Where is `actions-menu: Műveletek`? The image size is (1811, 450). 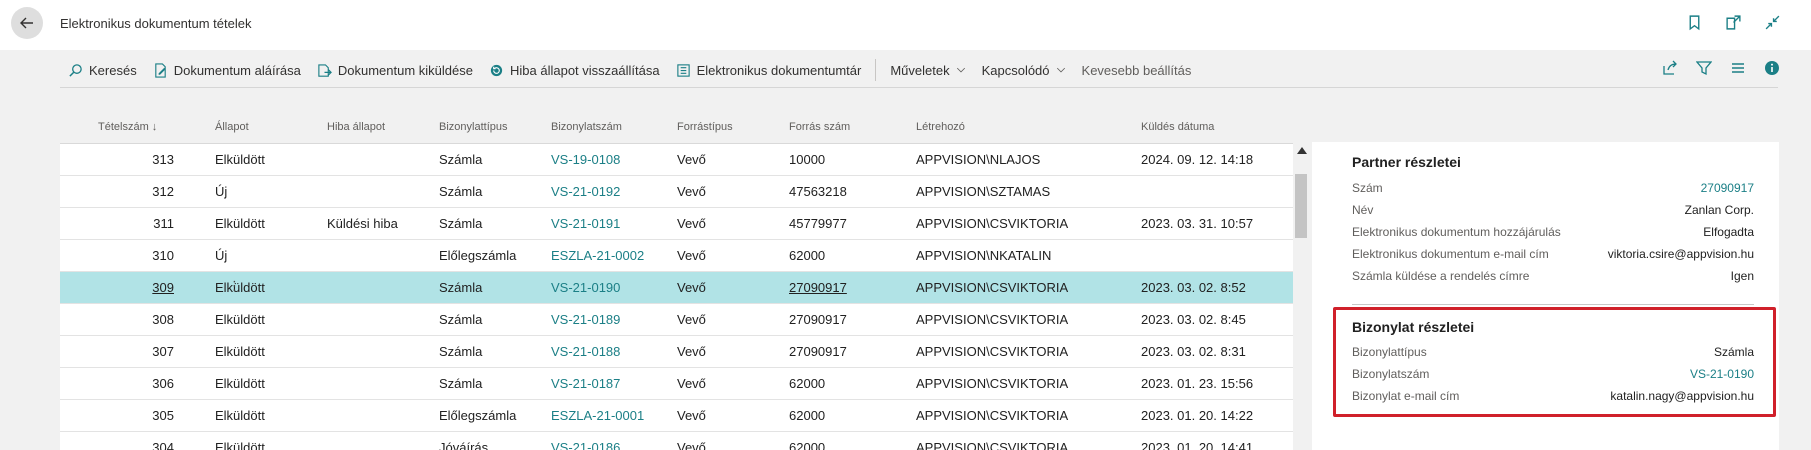 actions-menu: Műveletek is located at coordinates (927, 70).